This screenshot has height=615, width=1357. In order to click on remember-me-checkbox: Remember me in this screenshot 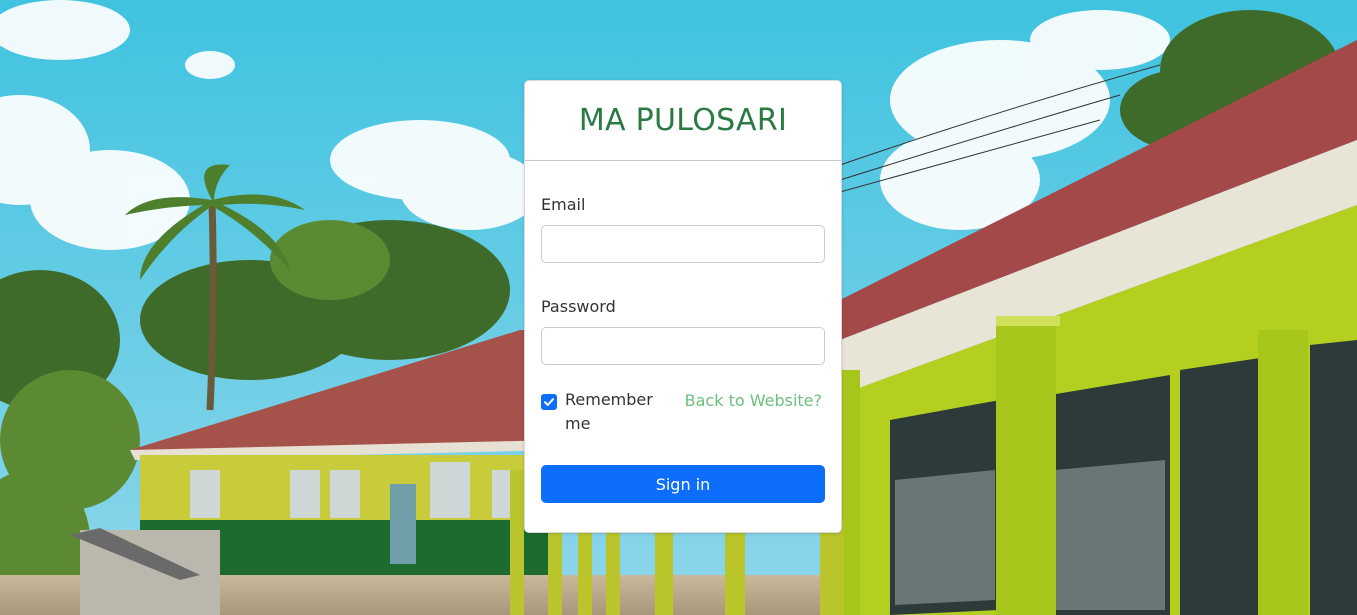, I will do `click(598, 413)`.